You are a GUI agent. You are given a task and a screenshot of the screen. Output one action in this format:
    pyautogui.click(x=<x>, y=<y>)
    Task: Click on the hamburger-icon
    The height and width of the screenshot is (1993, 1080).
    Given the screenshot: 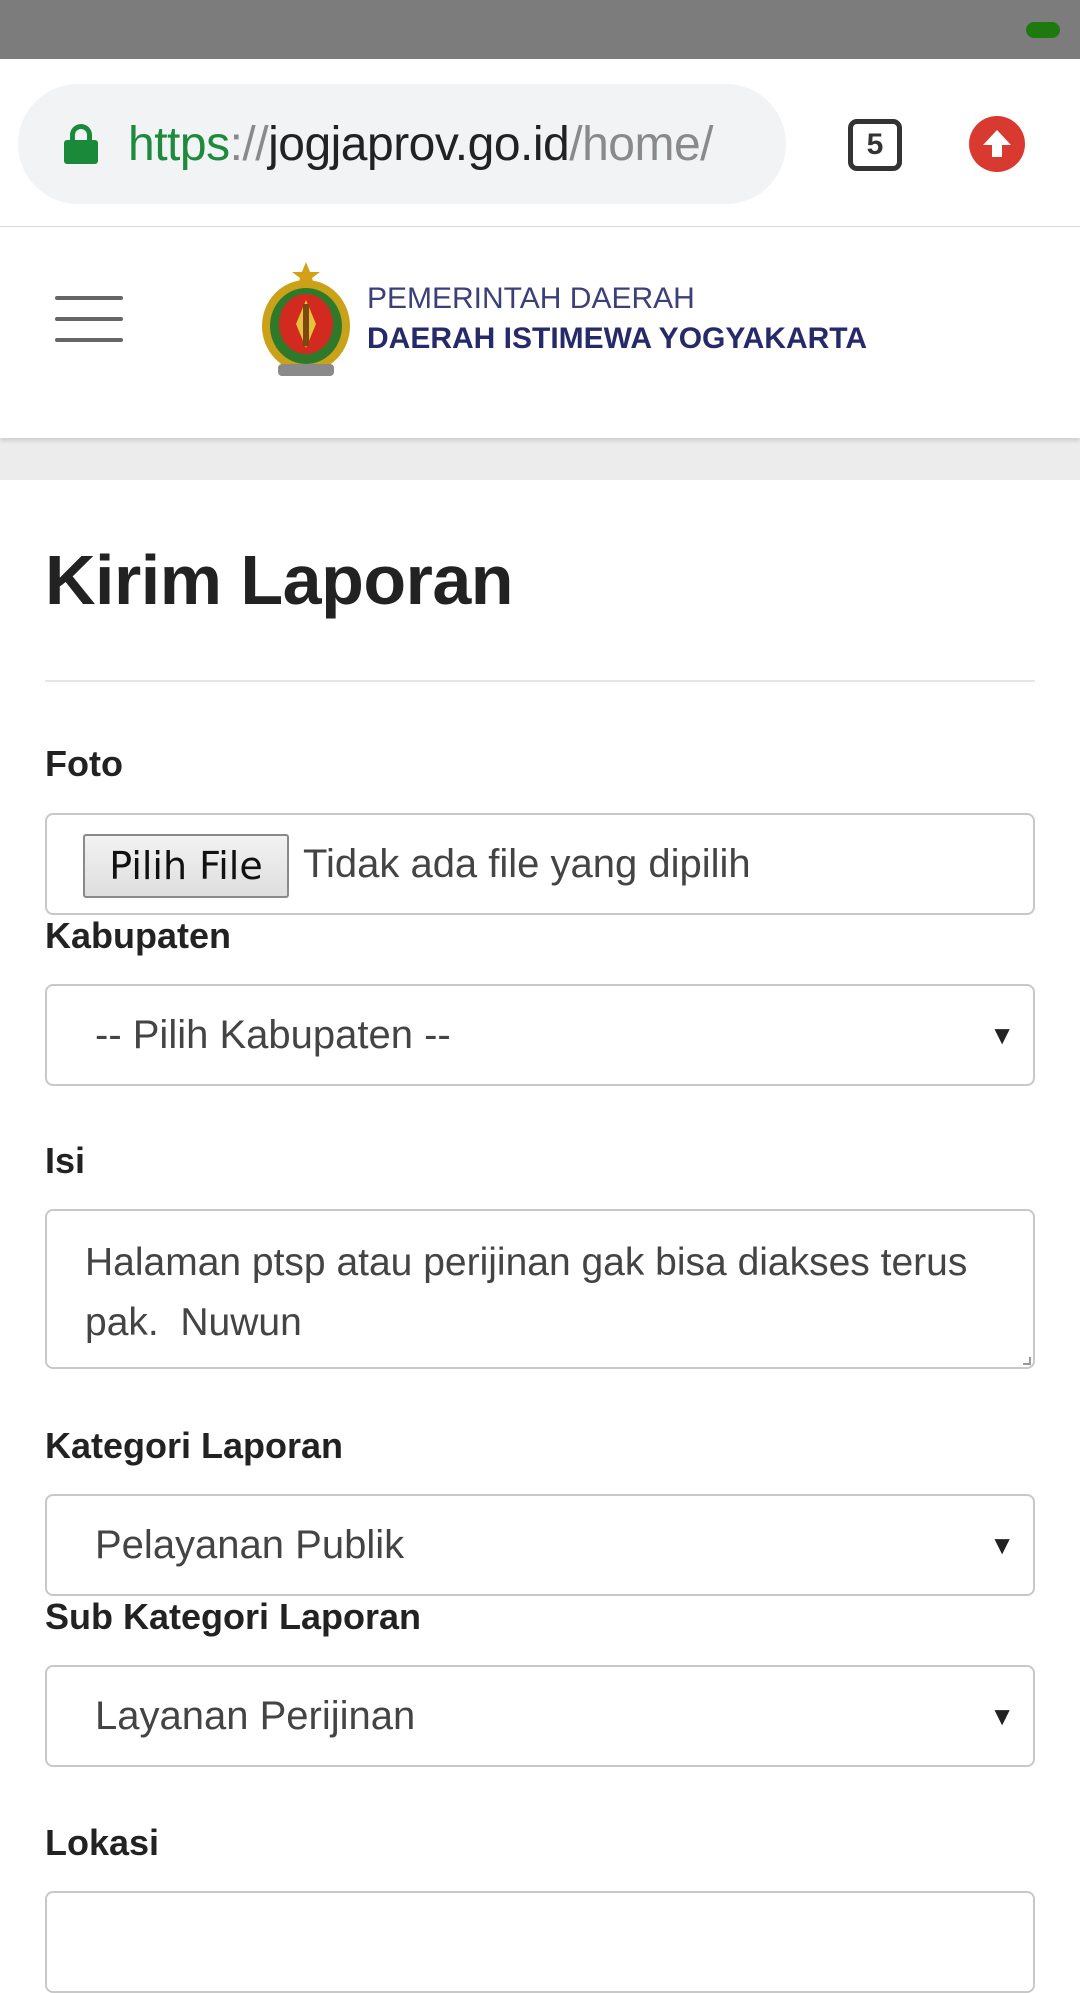 What is the action you would take?
    pyautogui.click(x=89, y=319)
    